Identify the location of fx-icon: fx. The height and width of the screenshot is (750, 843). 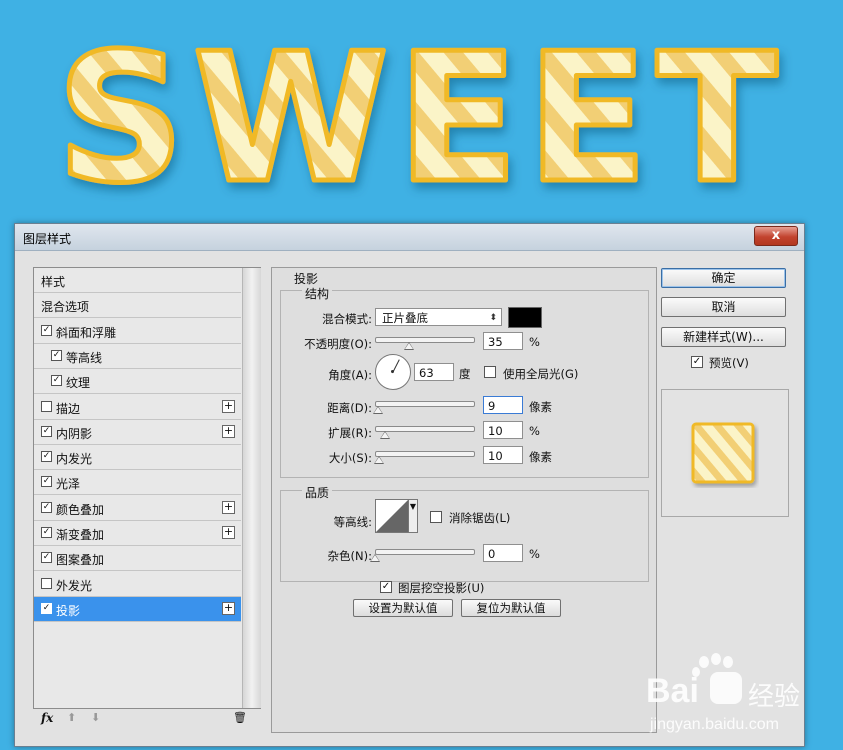
(47, 718).